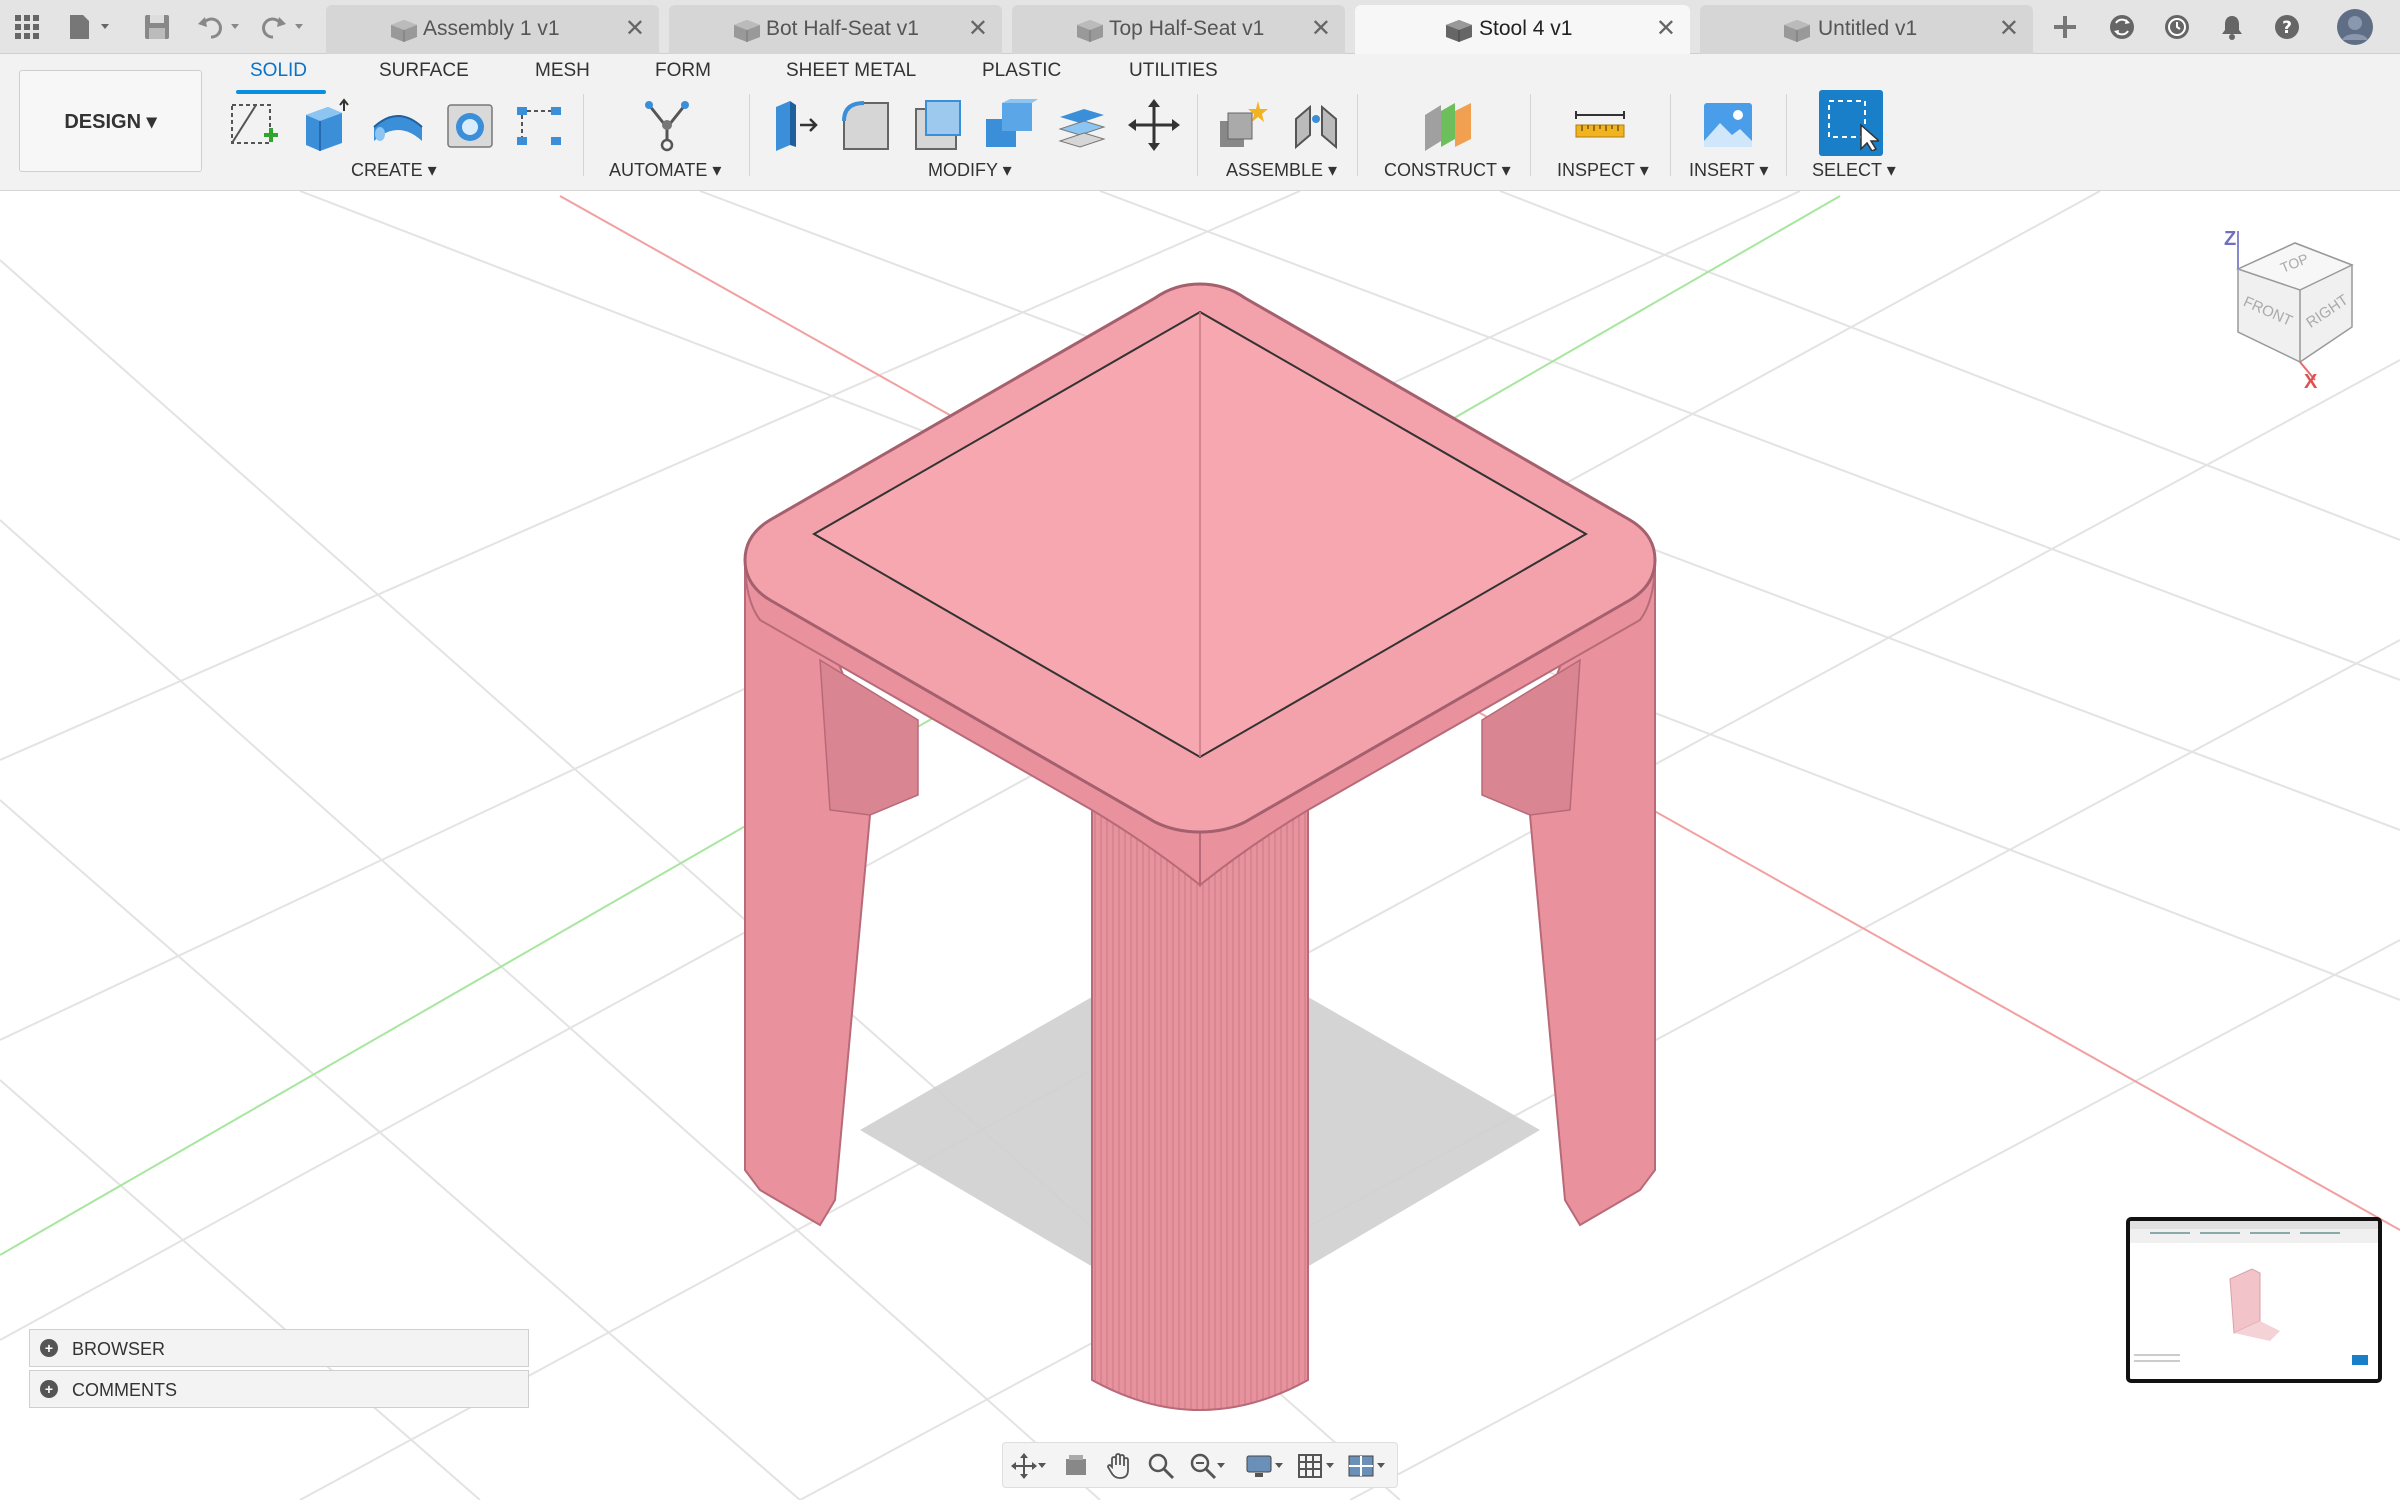 Image resolution: width=2400 pixels, height=1500 pixels. What do you see at coordinates (938, 125) in the screenshot?
I see `shell-icon` at bounding box center [938, 125].